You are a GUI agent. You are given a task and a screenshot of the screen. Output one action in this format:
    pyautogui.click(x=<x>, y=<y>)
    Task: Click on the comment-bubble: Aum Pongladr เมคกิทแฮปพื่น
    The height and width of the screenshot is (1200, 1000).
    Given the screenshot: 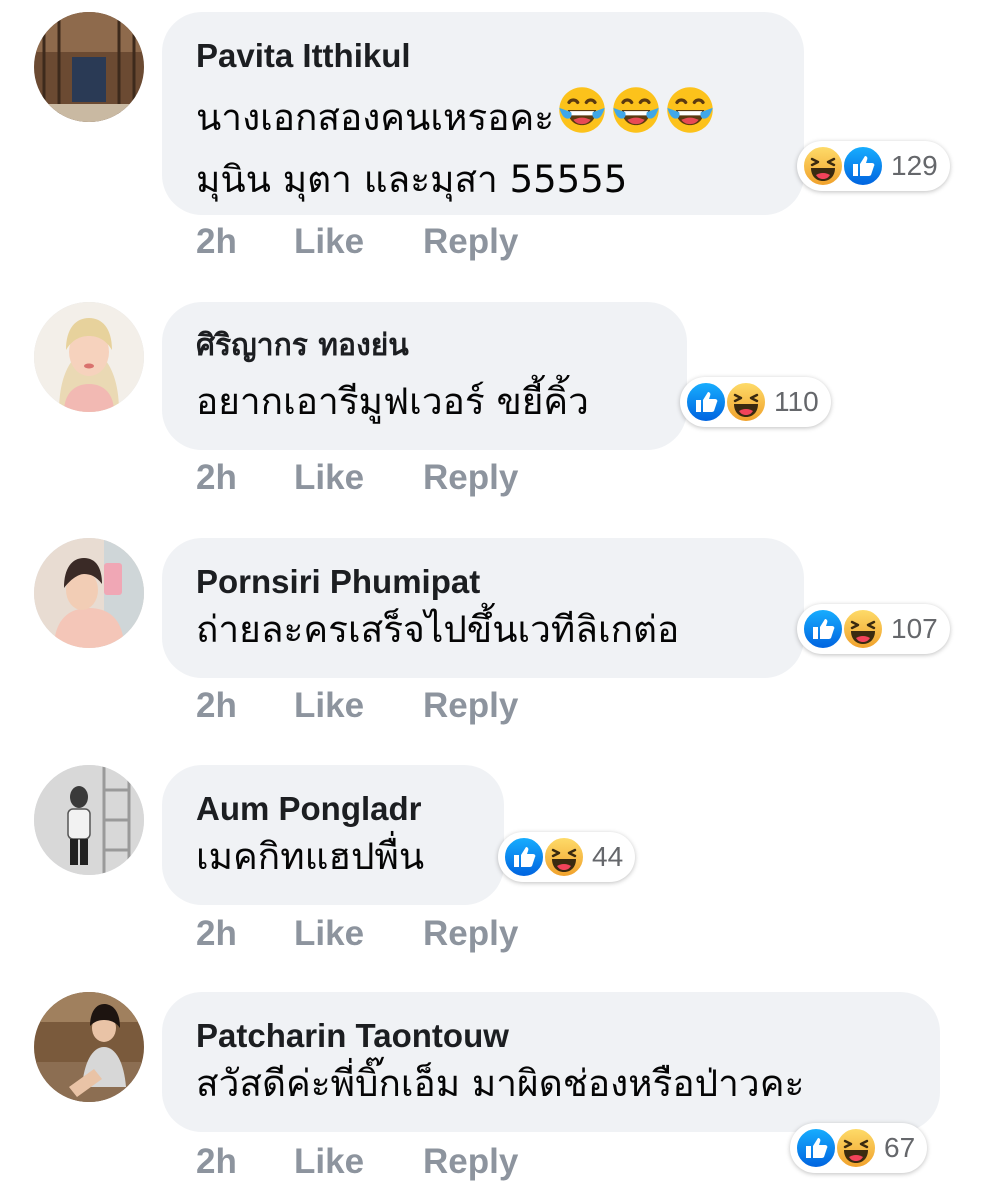 What is the action you would take?
    pyautogui.click(x=333, y=835)
    